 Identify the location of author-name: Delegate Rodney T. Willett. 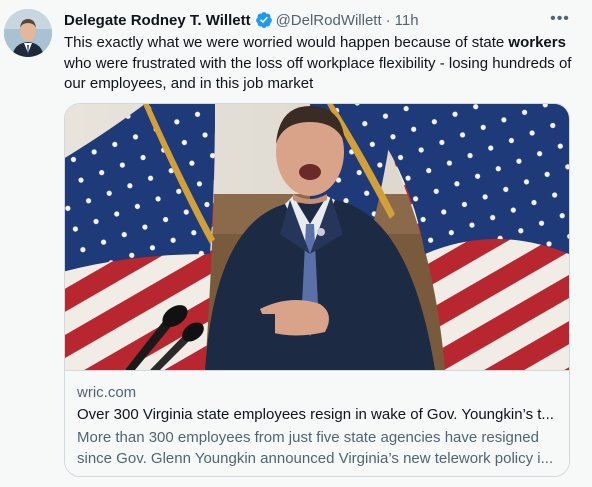
(157, 20).